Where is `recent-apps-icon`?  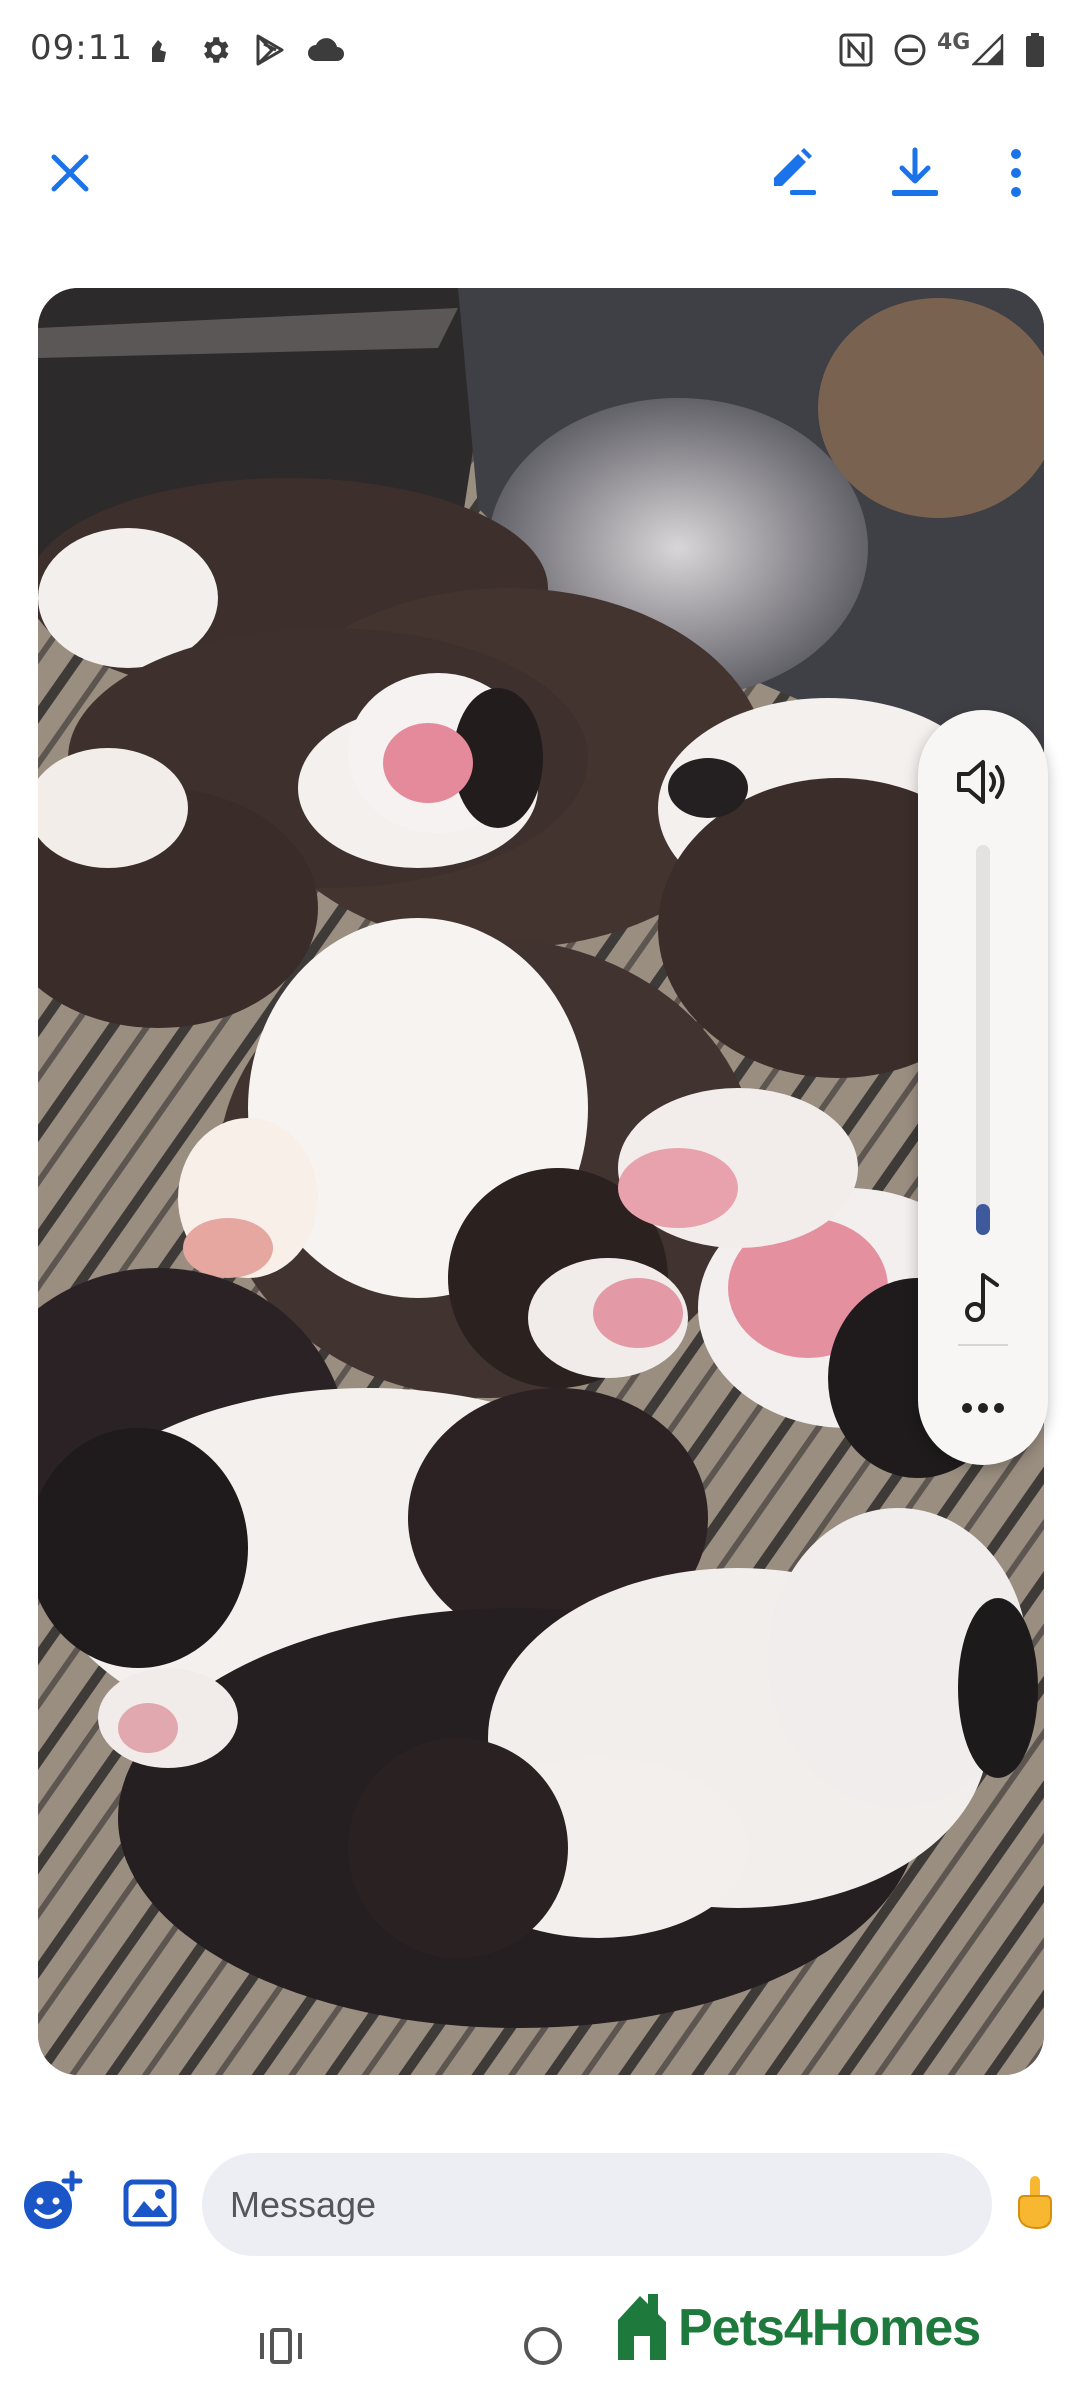 recent-apps-icon is located at coordinates (281, 2348).